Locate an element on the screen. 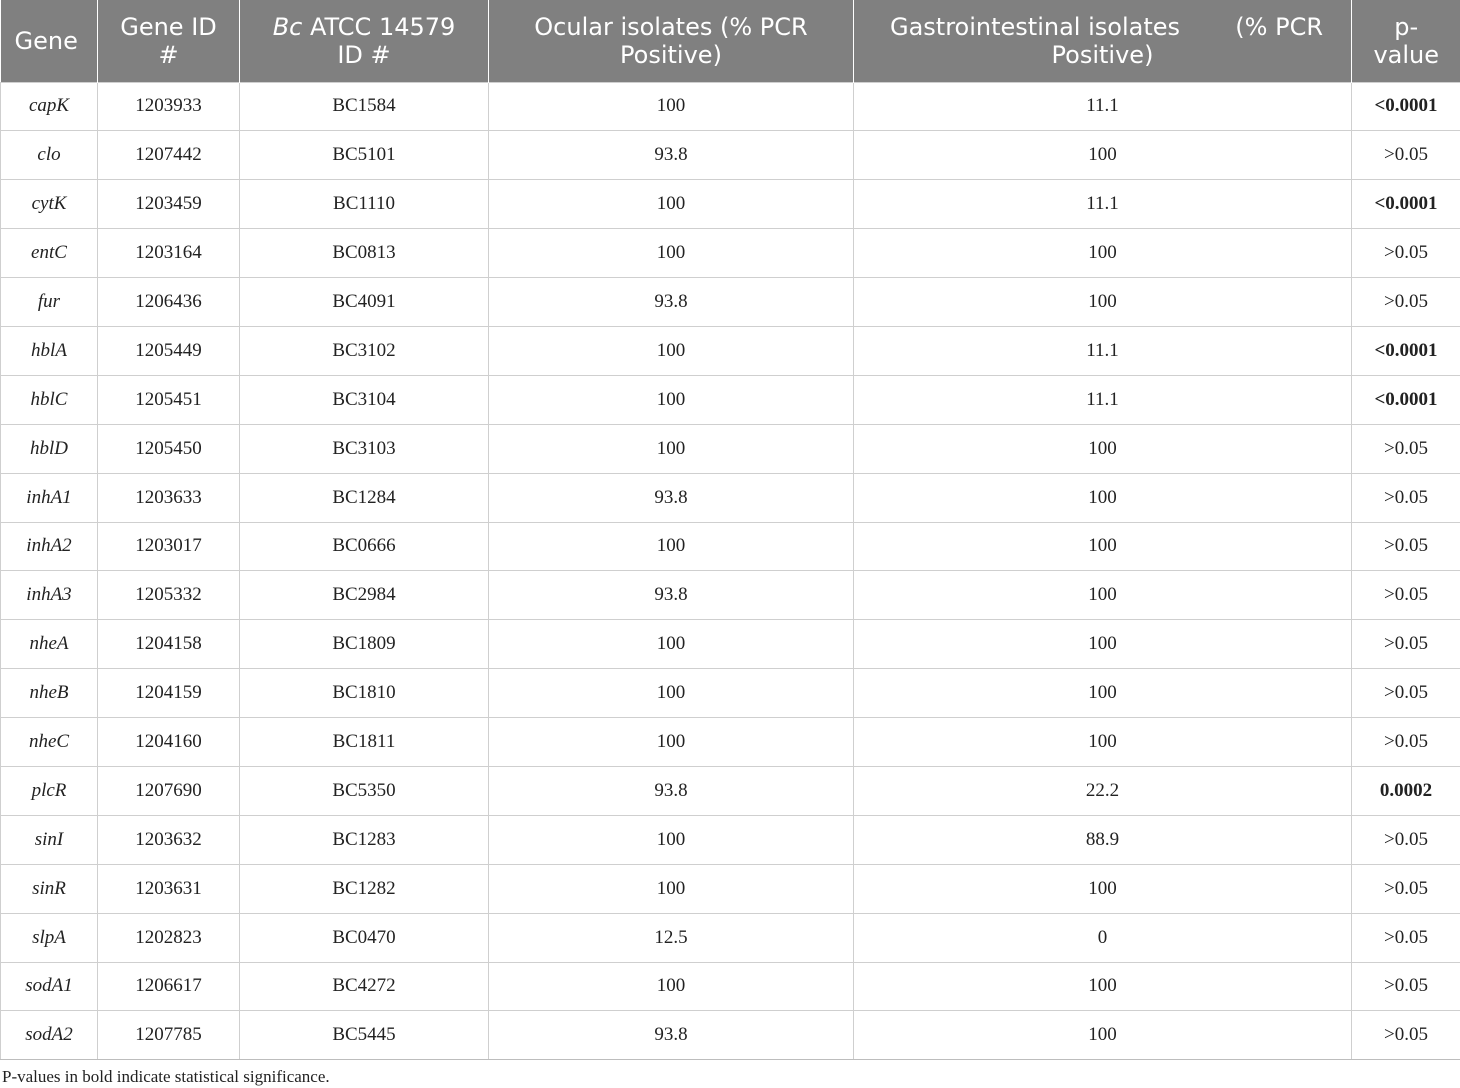  table-row: cytK 1203459 BC1110 100 11.1 <0.0001 is located at coordinates (730, 204).